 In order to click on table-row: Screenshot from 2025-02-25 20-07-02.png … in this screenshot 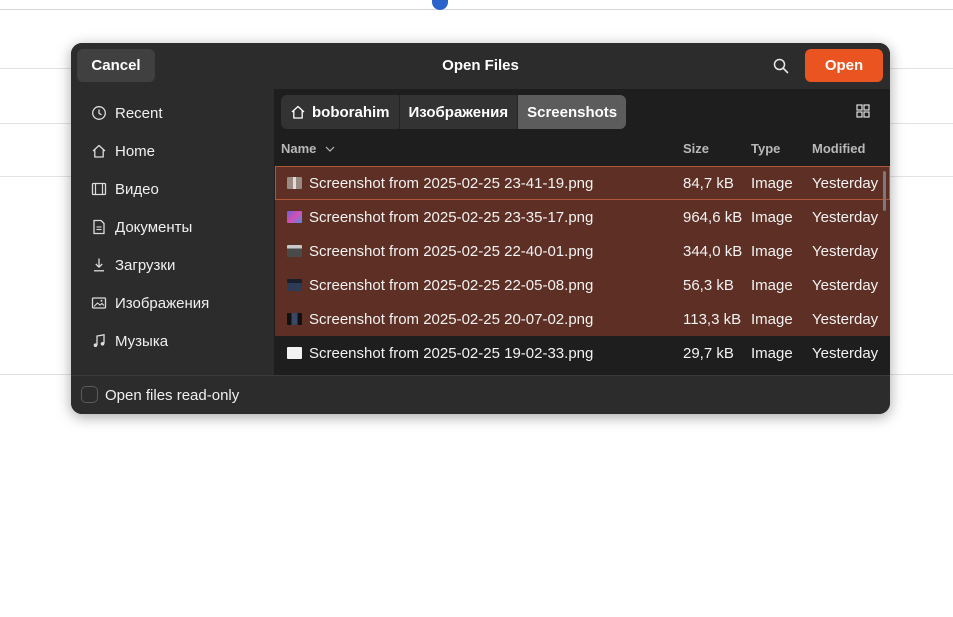, I will do `click(582, 319)`.